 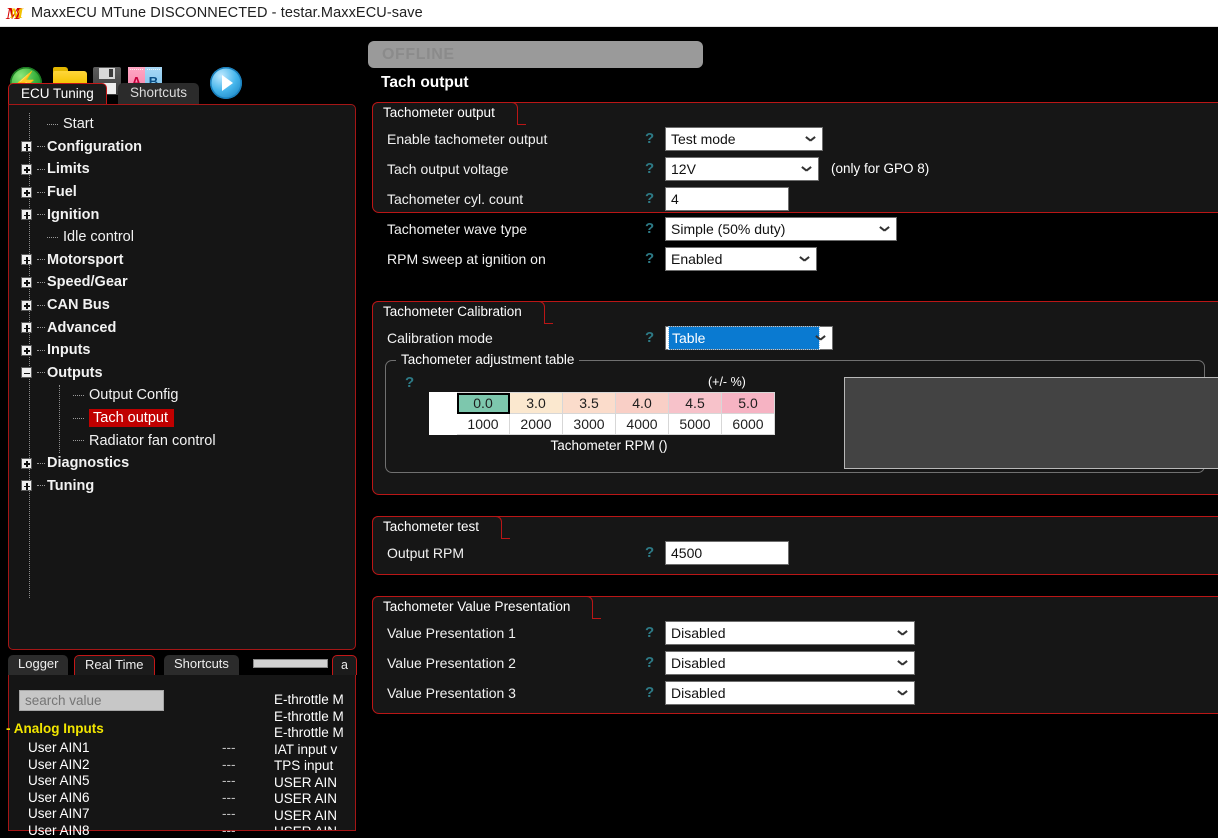 I want to click on table-cell-rpm: 4000, so click(x=642, y=424).